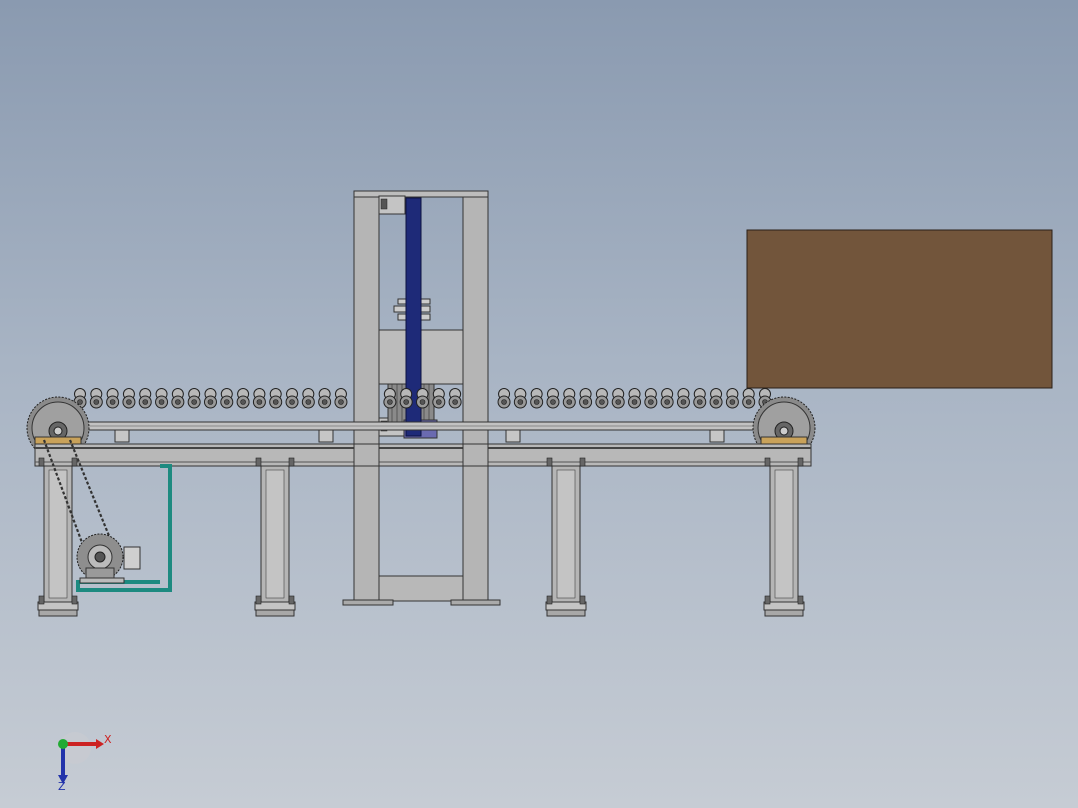  I want to click on roller-chain, so click(422, 398).